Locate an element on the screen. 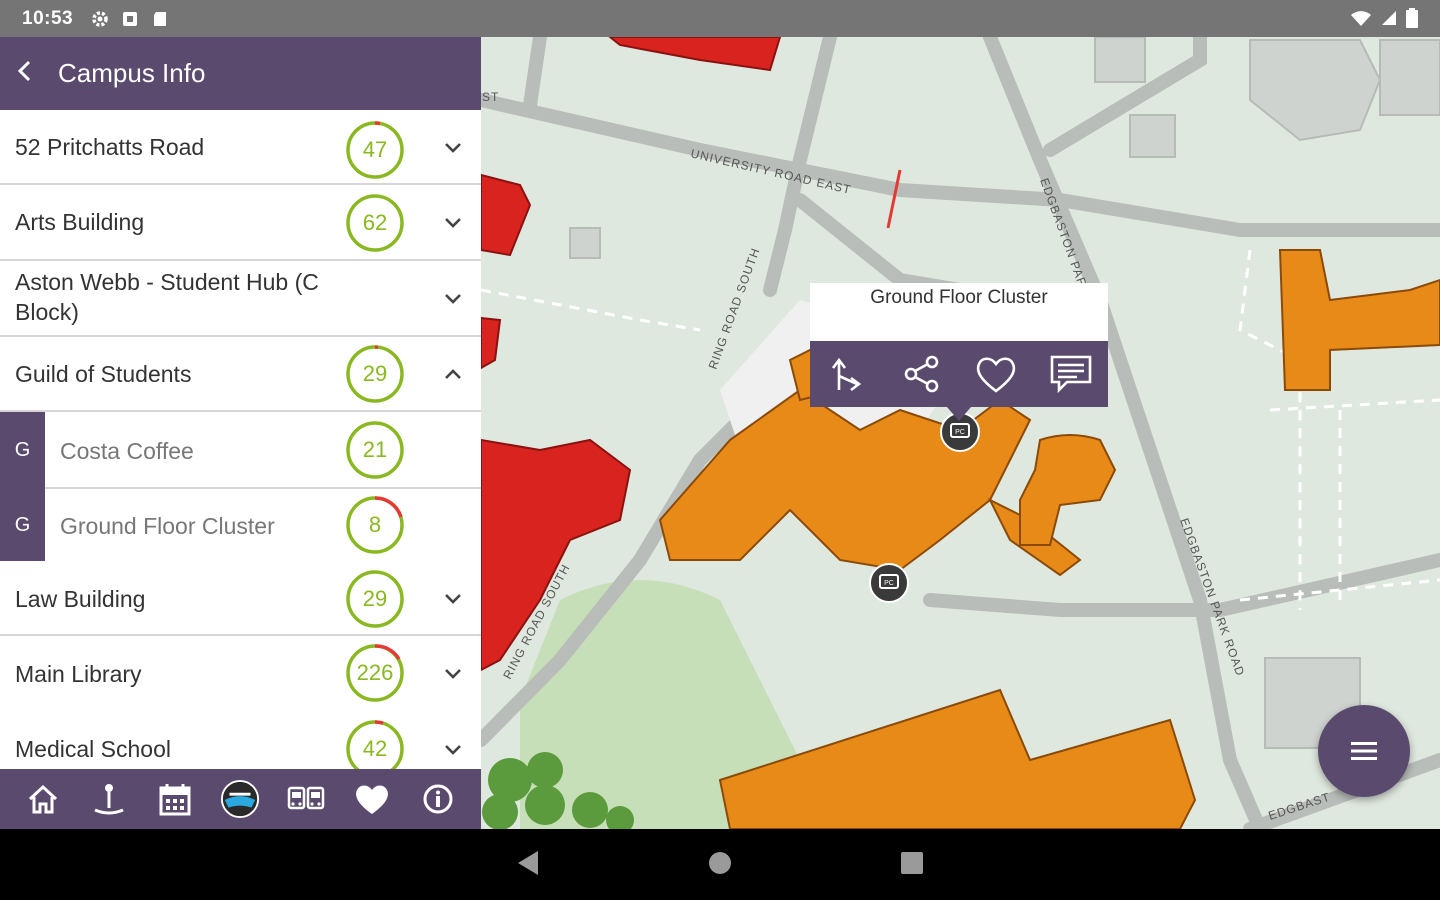 The width and height of the screenshot is (1440, 900). count-badge: 8 is located at coordinates (375, 525).